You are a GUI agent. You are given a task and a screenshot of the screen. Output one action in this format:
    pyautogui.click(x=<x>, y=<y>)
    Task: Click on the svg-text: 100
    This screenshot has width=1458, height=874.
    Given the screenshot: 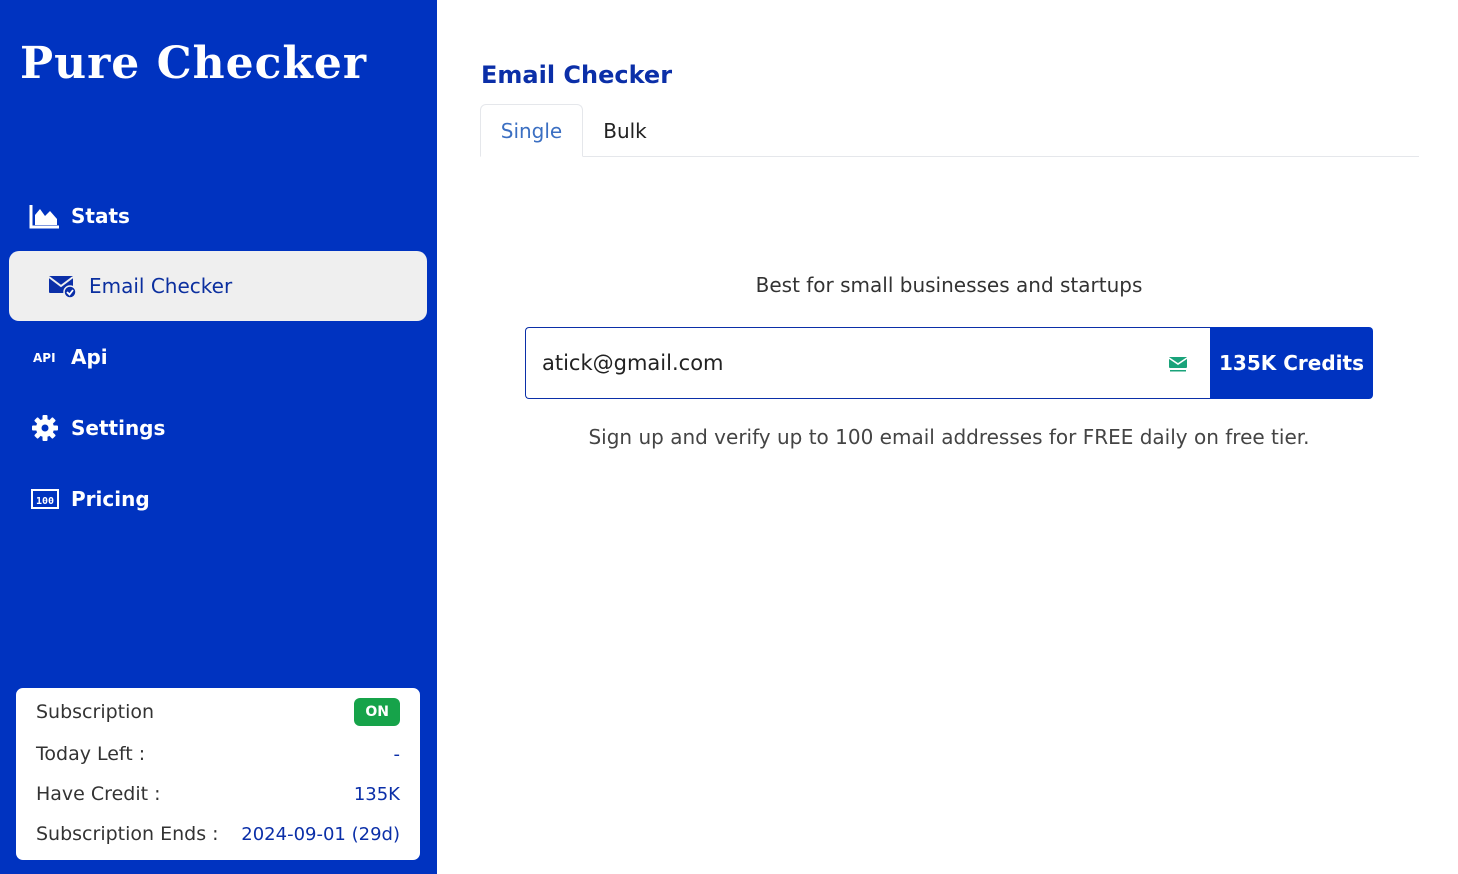 What is the action you would take?
    pyautogui.click(x=45, y=501)
    